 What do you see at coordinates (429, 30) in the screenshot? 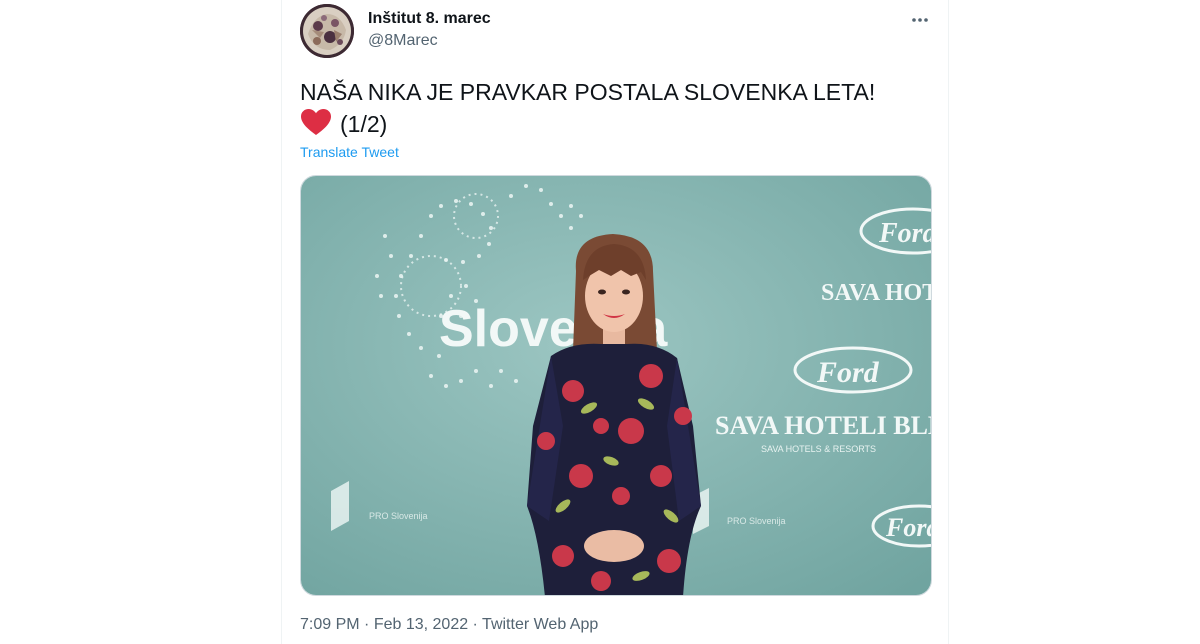
I see `author-block: Inštitut 8. marec @8Marec` at bounding box center [429, 30].